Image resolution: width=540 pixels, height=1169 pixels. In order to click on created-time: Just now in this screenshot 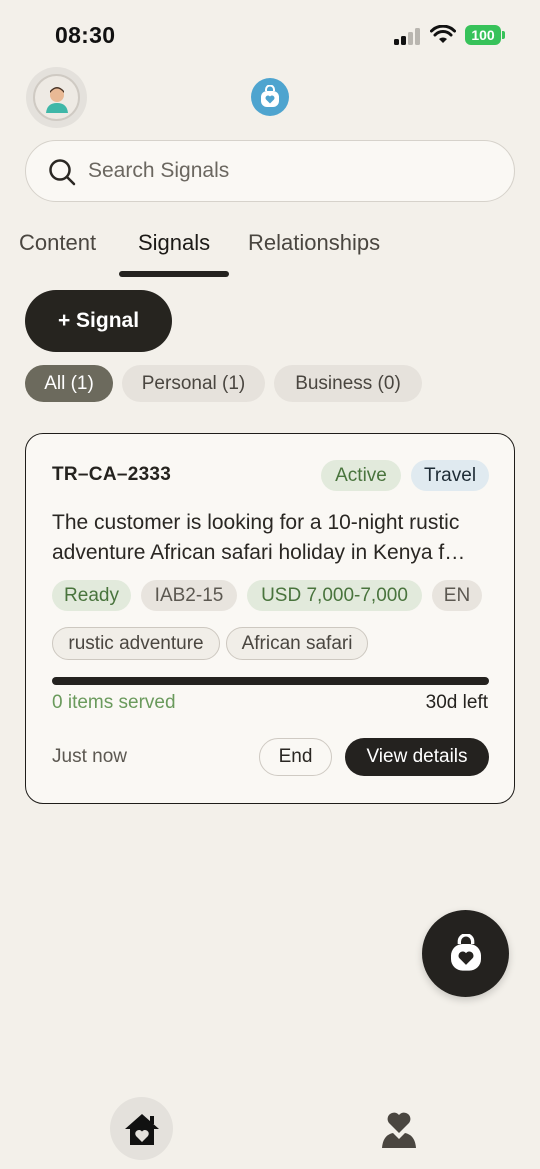, I will do `click(89, 756)`.